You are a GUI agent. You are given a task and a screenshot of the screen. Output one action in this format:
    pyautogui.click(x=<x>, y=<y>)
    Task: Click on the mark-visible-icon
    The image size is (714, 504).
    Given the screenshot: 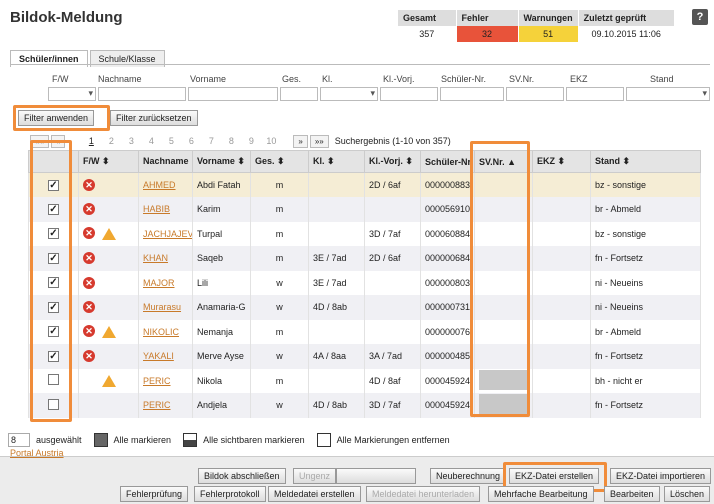 What is the action you would take?
    pyautogui.click(x=190, y=440)
    